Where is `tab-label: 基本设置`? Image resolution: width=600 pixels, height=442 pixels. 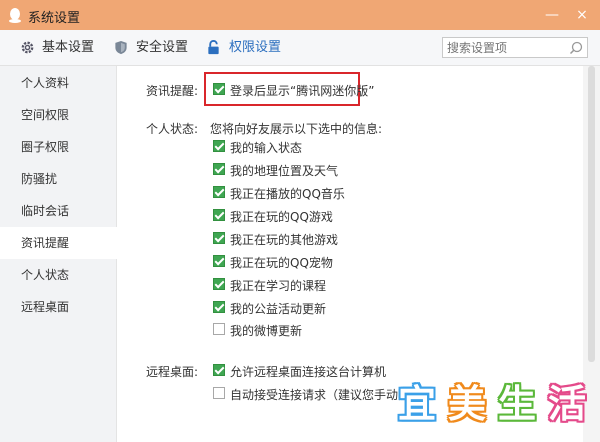 tab-label: 基本设置 is located at coordinates (68, 47).